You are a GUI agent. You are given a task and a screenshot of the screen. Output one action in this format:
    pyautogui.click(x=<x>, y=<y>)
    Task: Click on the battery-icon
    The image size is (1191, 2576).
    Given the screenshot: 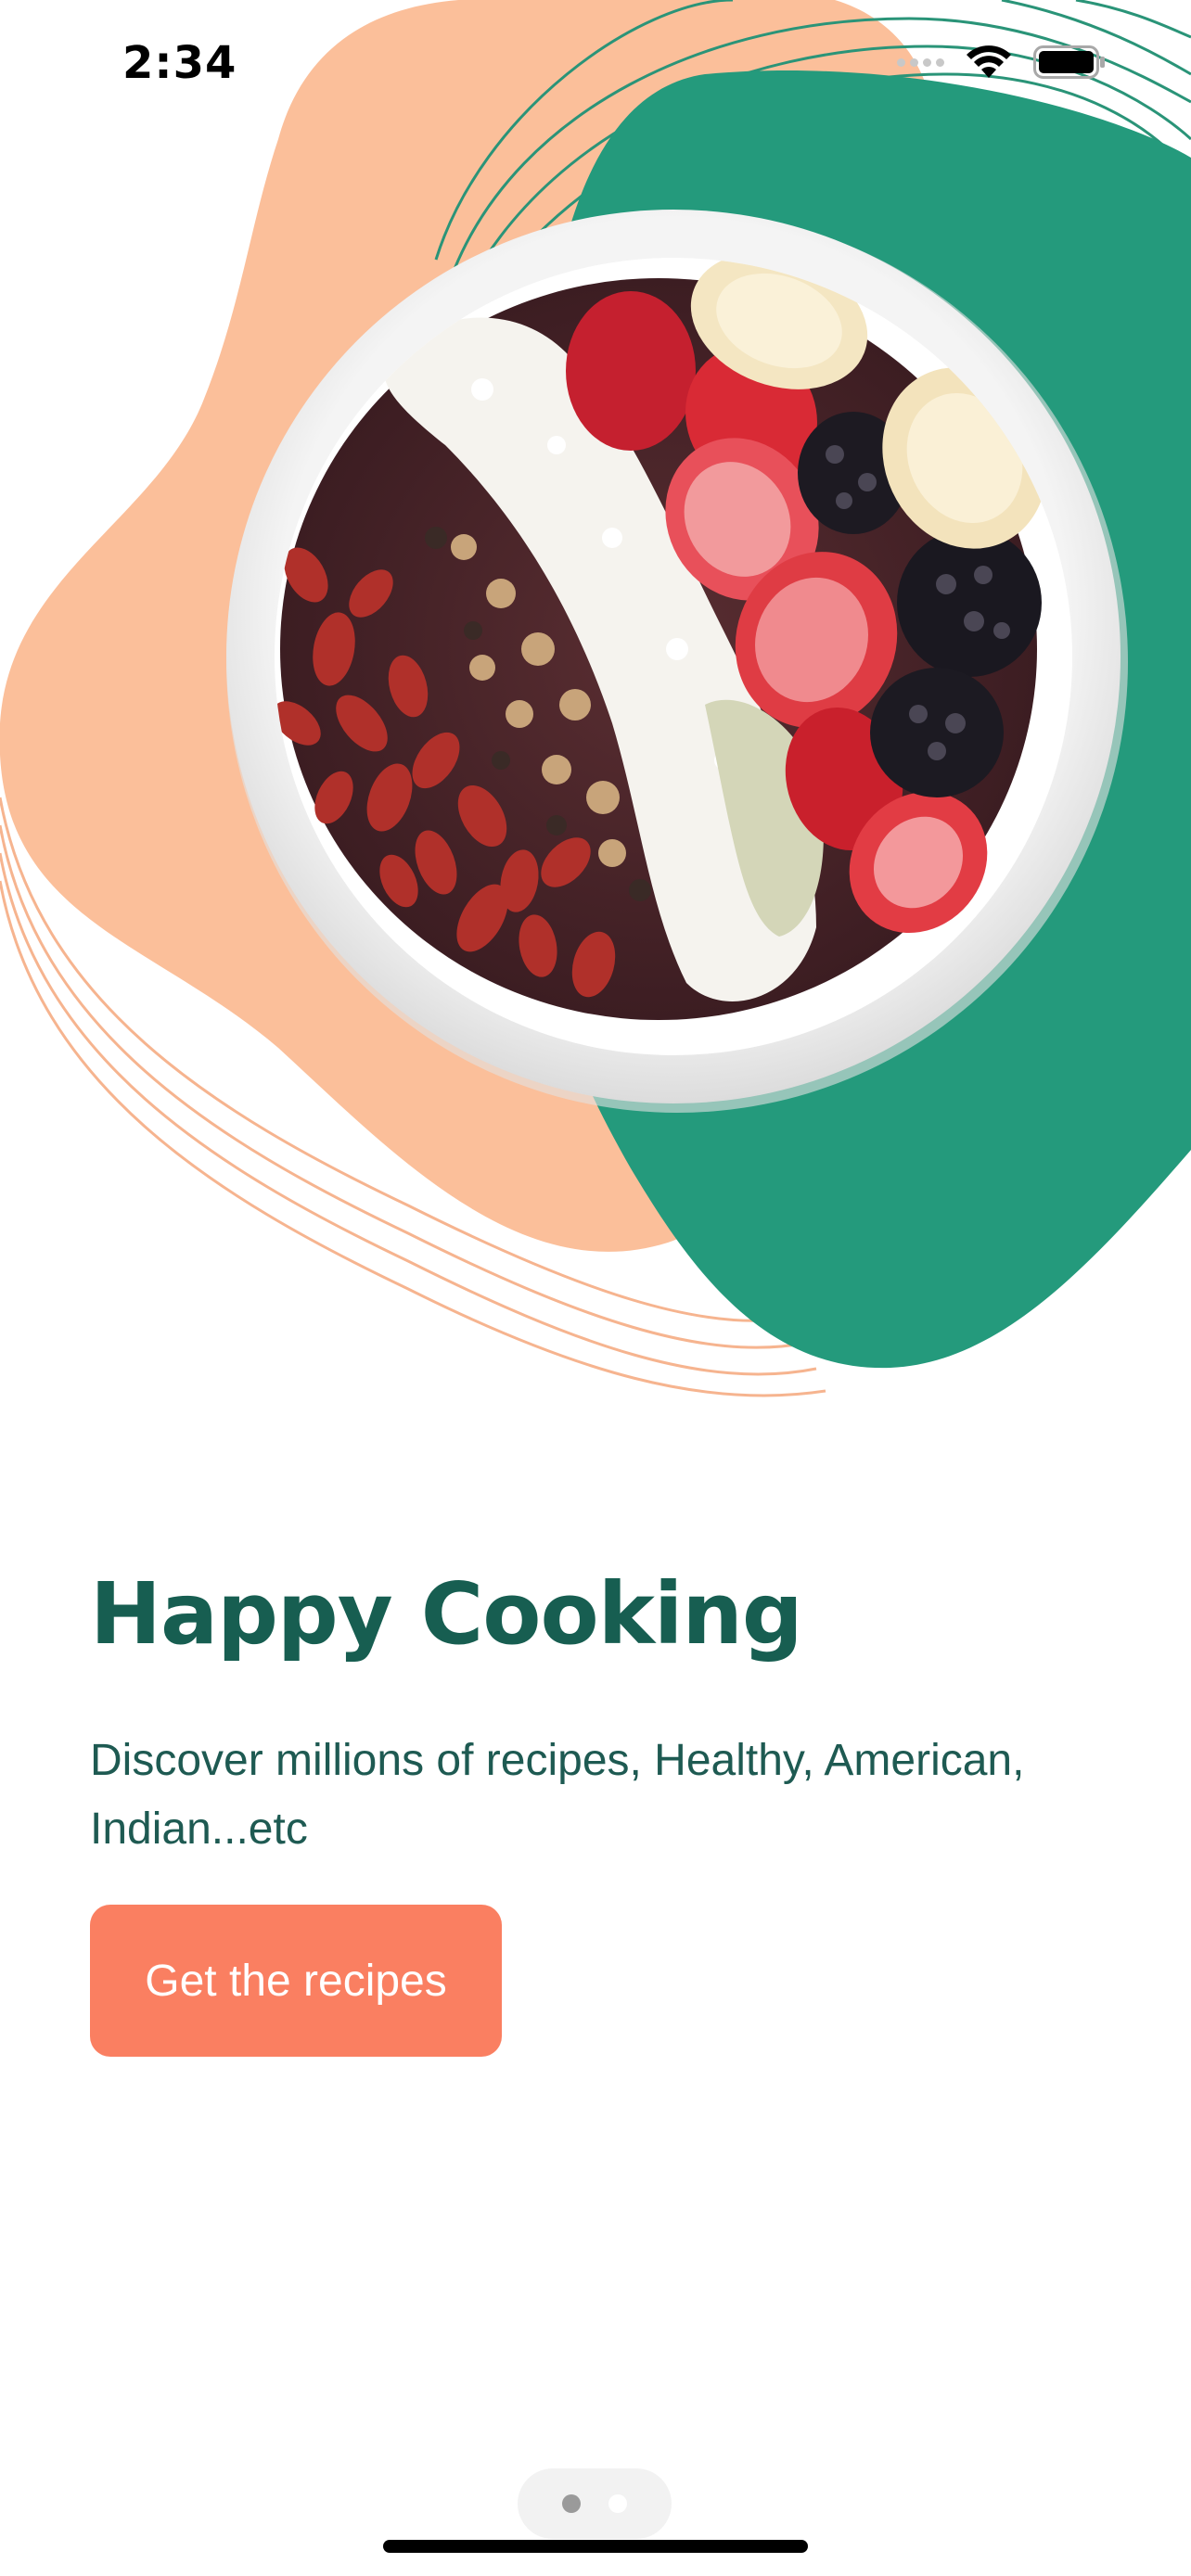 What is the action you would take?
    pyautogui.click(x=1069, y=62)
    